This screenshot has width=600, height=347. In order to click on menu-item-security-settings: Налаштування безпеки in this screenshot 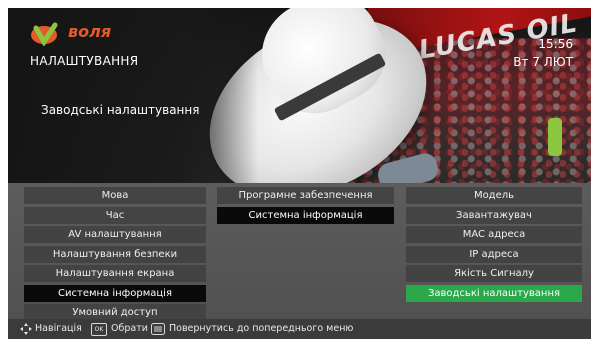, I will do `click(115, 254)`.